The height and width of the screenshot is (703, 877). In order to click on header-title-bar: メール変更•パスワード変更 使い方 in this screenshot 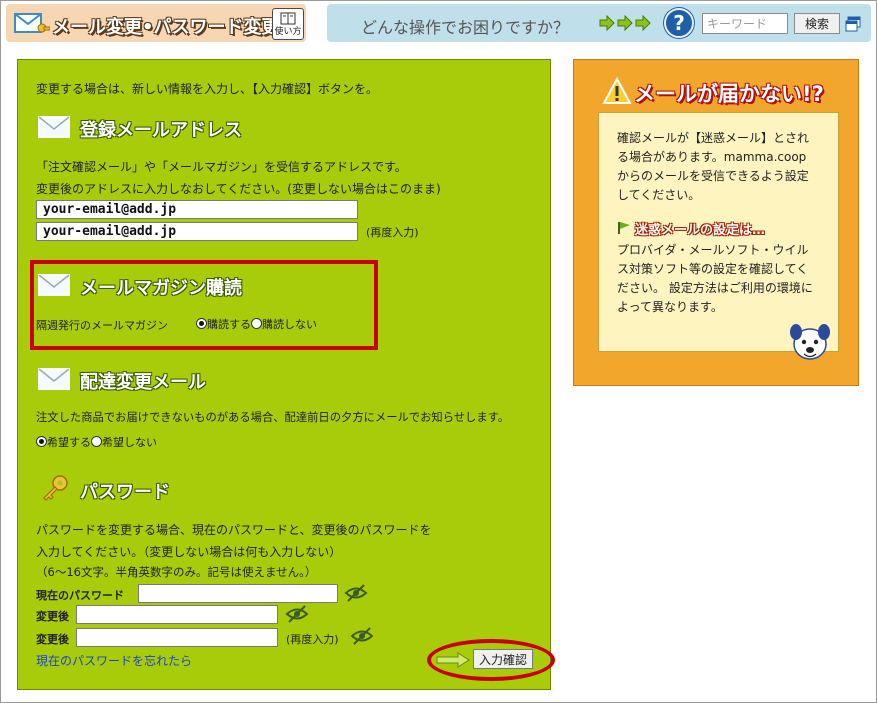, I will do `click(156, 23)`.